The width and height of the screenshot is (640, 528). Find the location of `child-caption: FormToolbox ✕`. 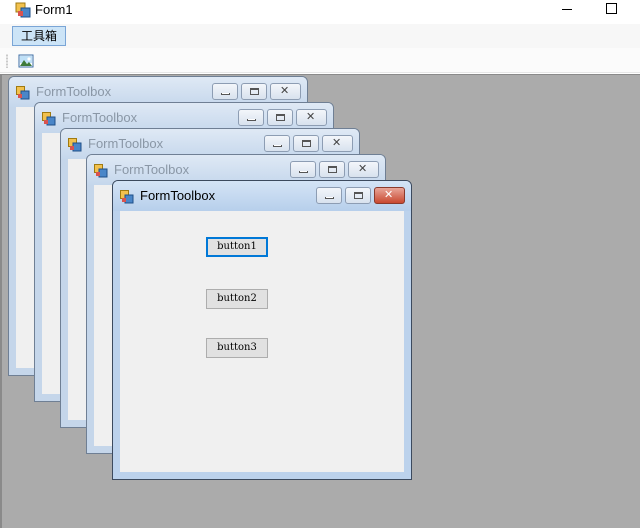

child-caption: FormToolbox ✕ is located at coordinates (262, 196).